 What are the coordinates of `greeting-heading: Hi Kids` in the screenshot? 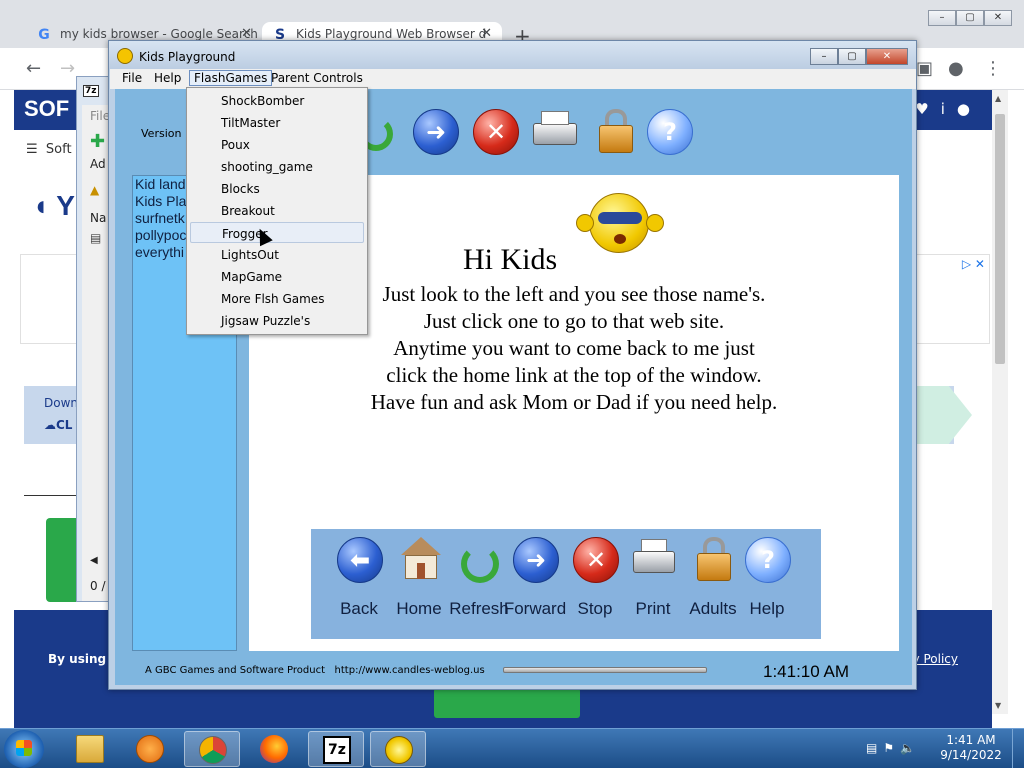 It's located at (510, 259).